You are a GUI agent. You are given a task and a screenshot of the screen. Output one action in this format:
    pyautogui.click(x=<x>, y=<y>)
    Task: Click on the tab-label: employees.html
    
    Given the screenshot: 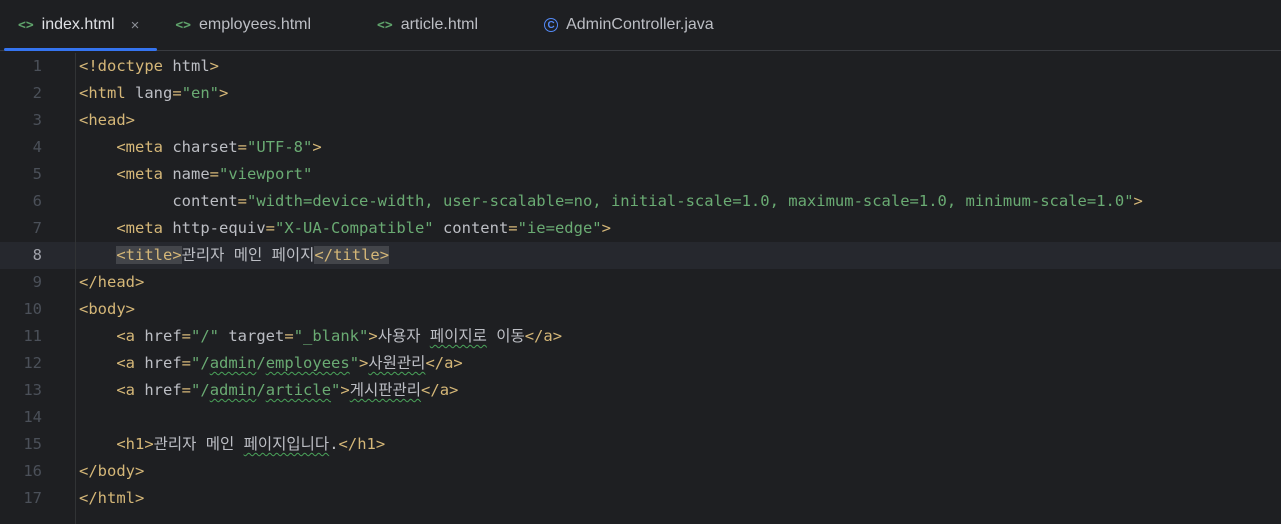 What is the action you would take?
    pyautogui.click(x=255, y=24)
    